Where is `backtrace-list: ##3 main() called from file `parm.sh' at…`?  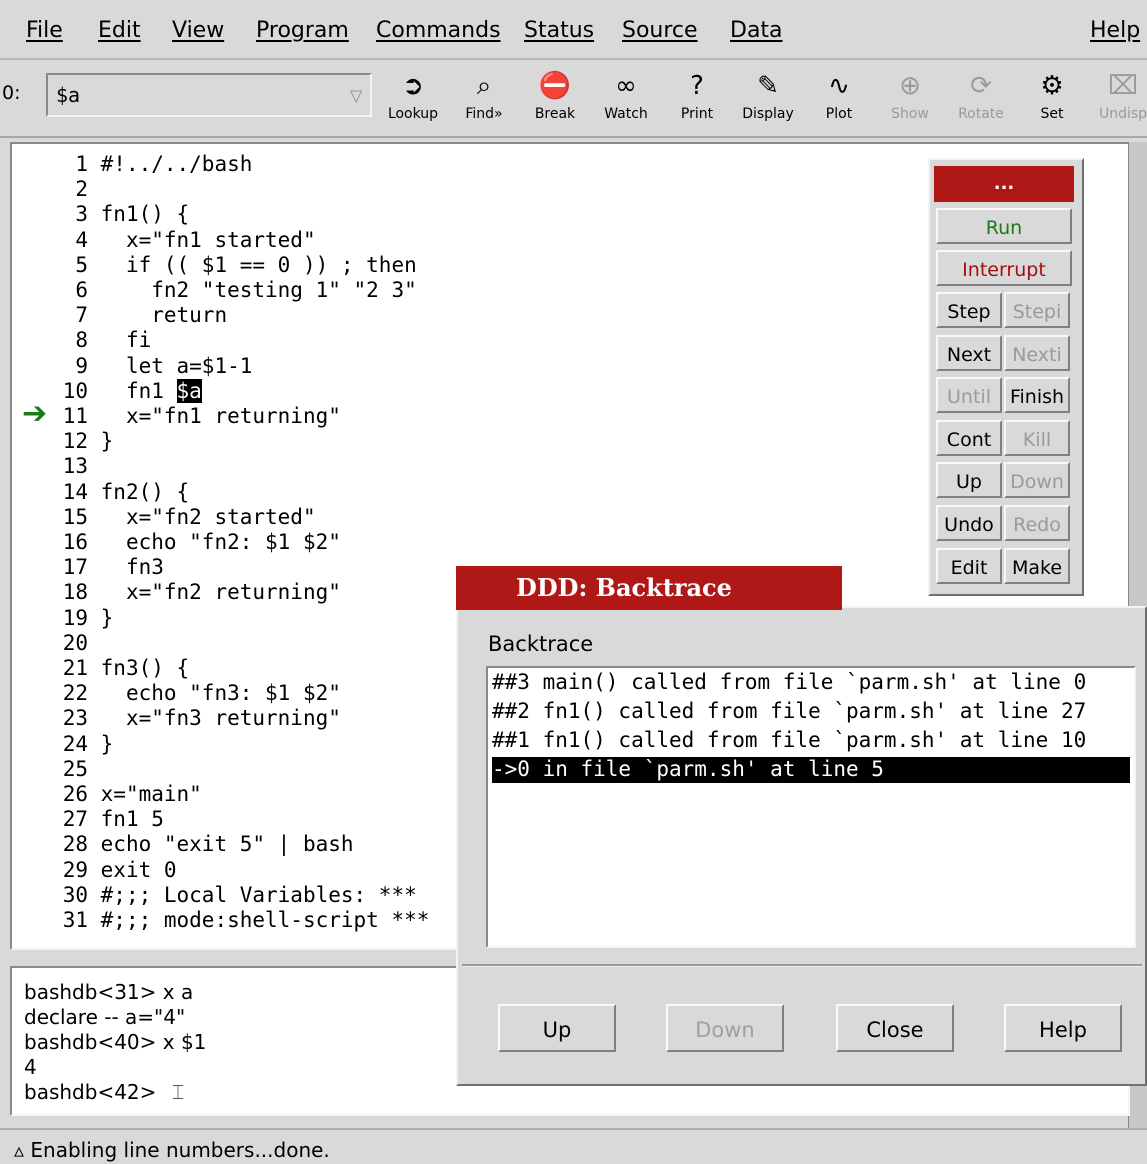 backtrace-list: ##3 main() called from file `parm.sh' at… is located at coordinates (811, 807).